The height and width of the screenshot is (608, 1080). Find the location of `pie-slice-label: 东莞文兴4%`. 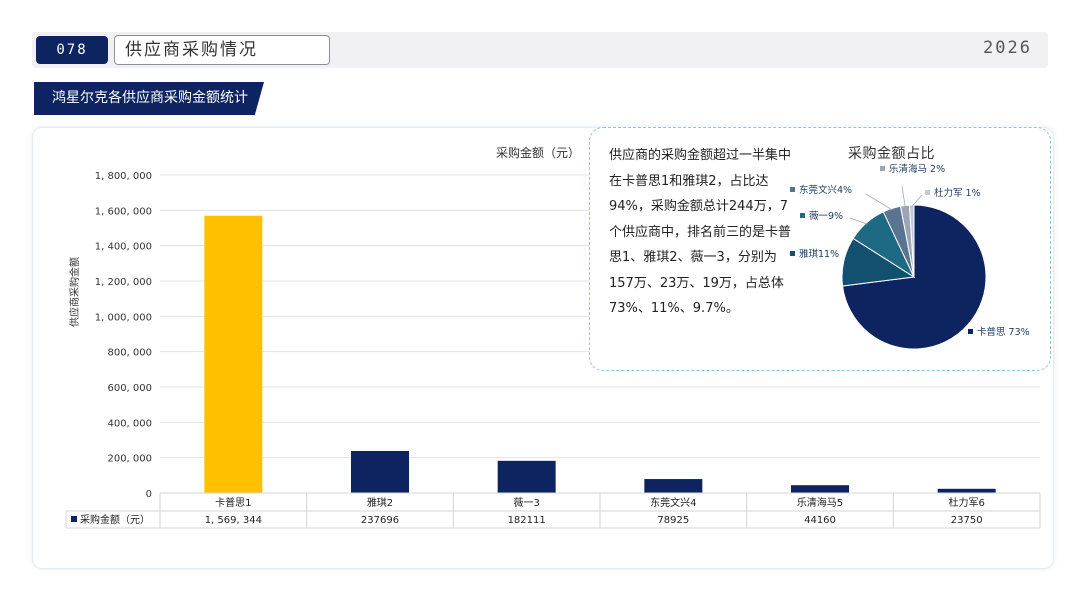

pie-slice-label: 东莞文兴4% is located at coordinates (825, 190).